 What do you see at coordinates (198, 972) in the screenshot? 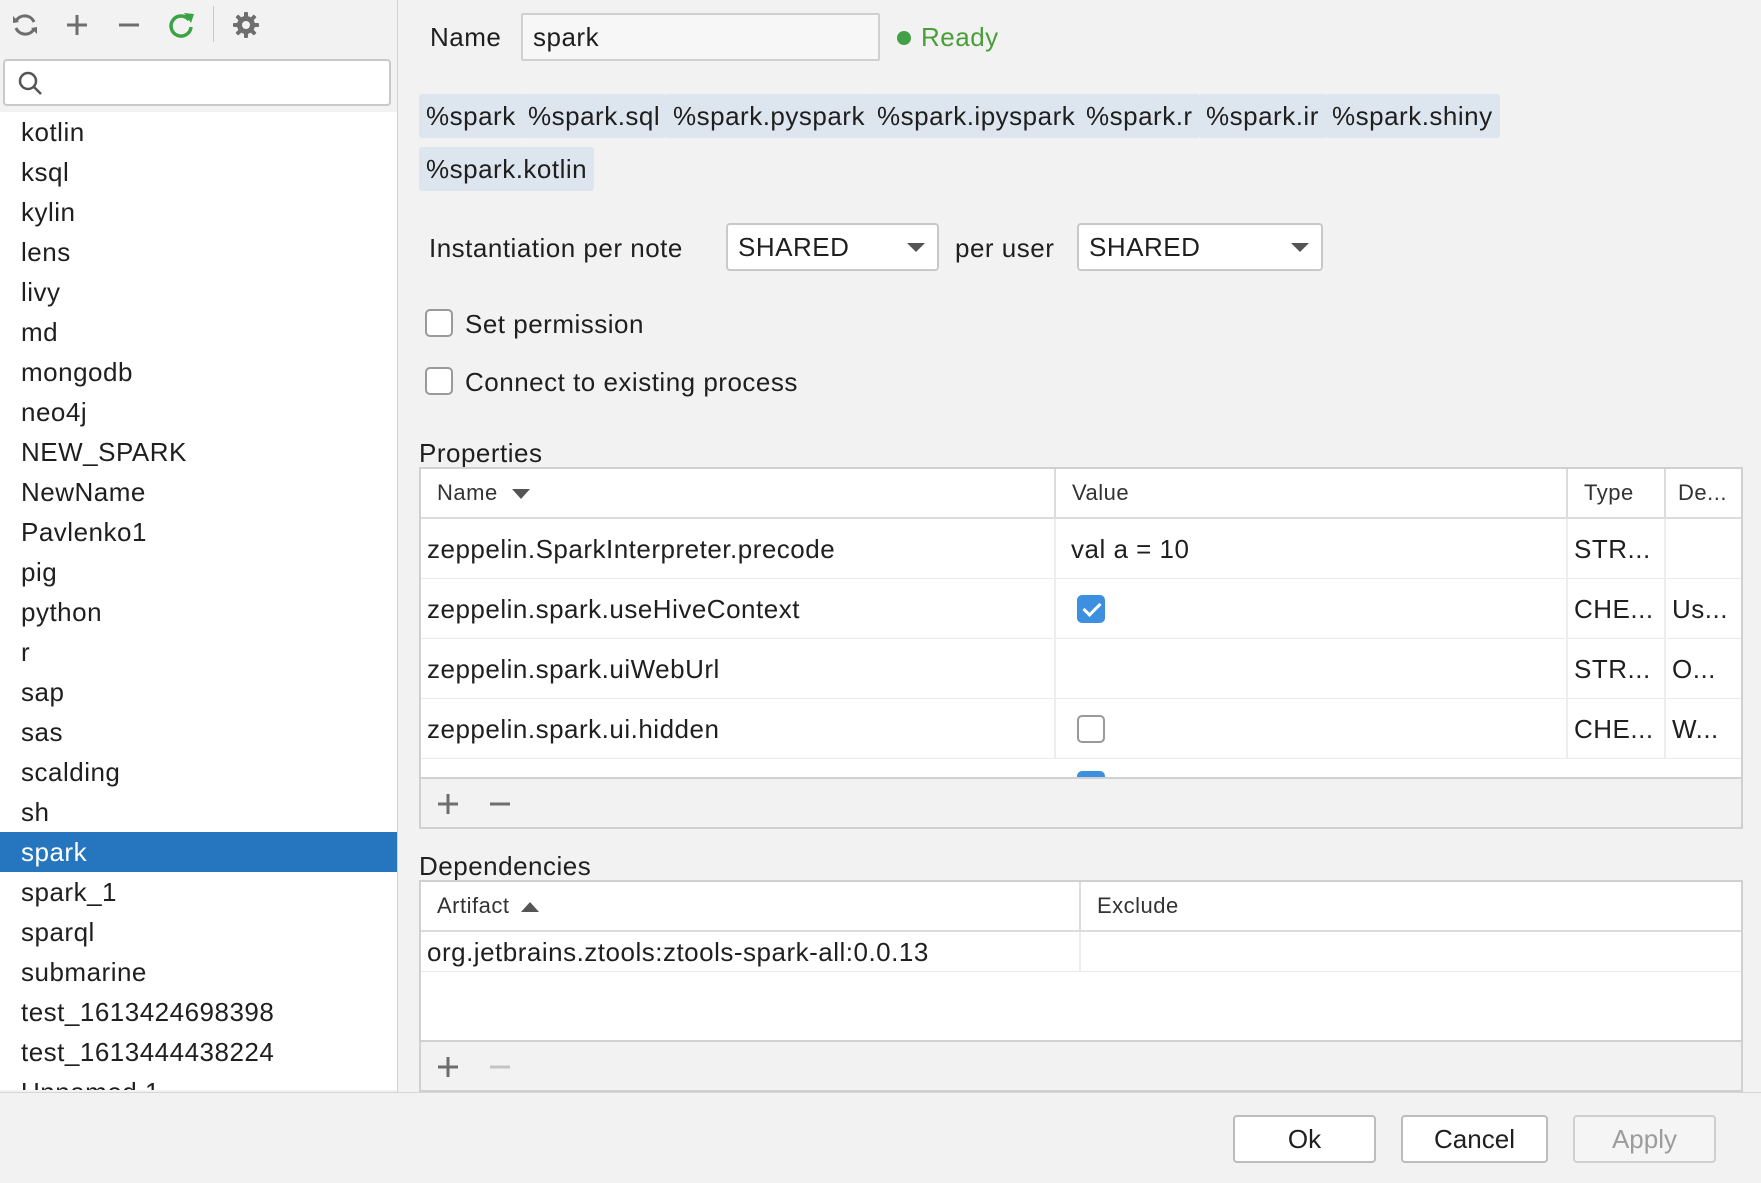
I see `interpreter-list-item: submarine` at bounding box center [198, 972].